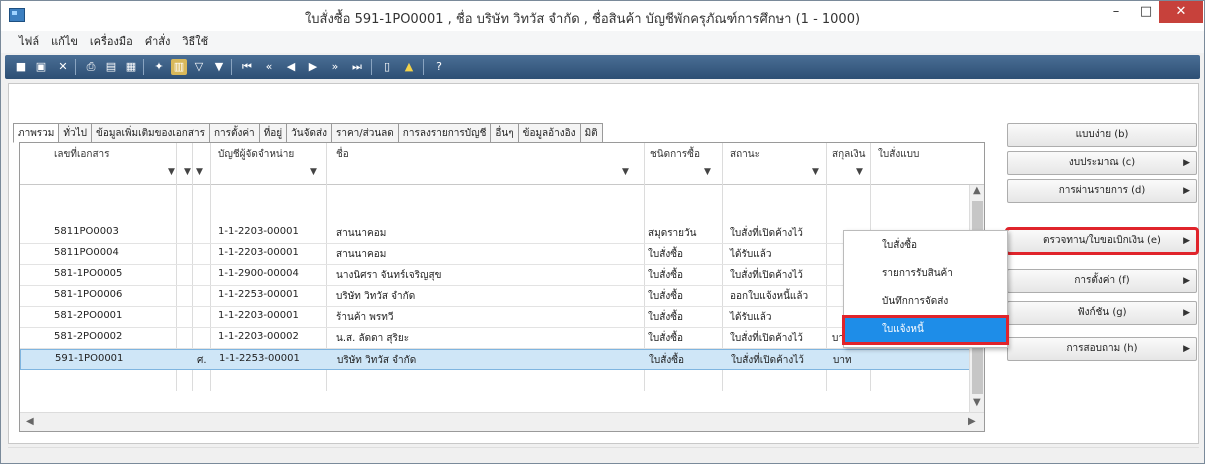 This screenshot has height=464, width=1205. Describe the element at coordinates (63, 67) in the screenshot. I see `delete-icon: ✕` at that location.